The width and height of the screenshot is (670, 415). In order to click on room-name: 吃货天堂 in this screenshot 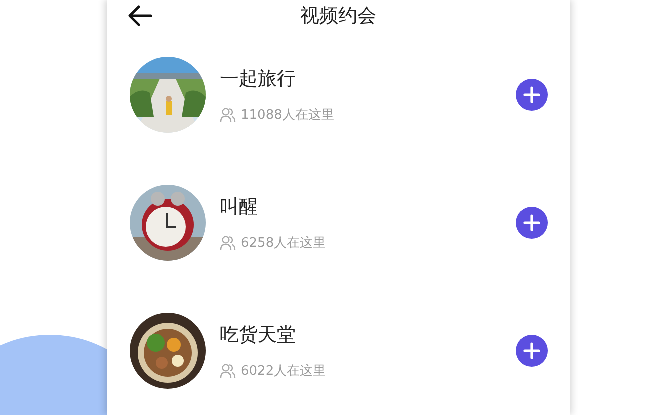, I will do `click(368, 335)`.